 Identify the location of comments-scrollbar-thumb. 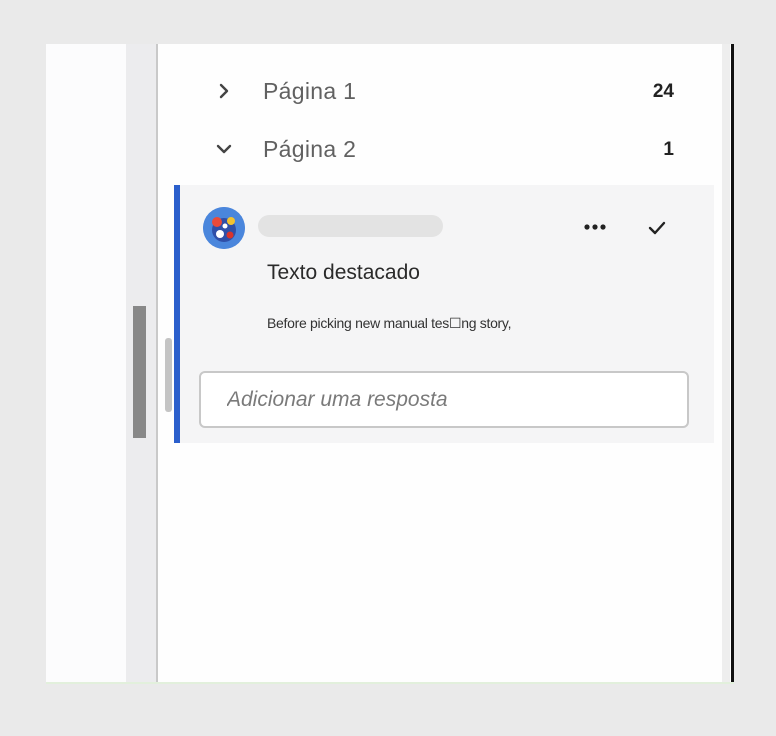
(168, 375).